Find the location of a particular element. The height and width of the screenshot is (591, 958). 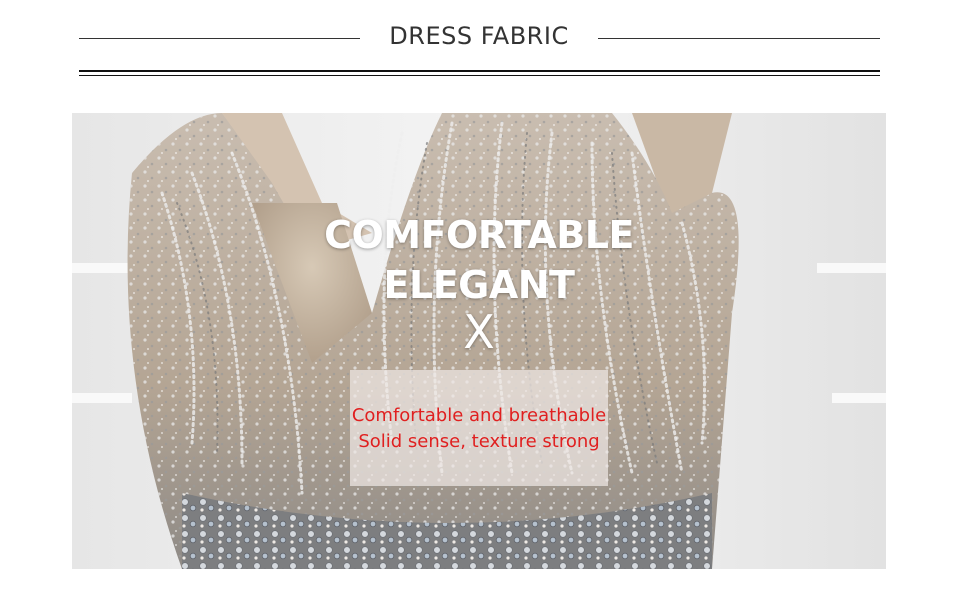

section-header: DRESS FABRIC is located at coordinates (479, 40).